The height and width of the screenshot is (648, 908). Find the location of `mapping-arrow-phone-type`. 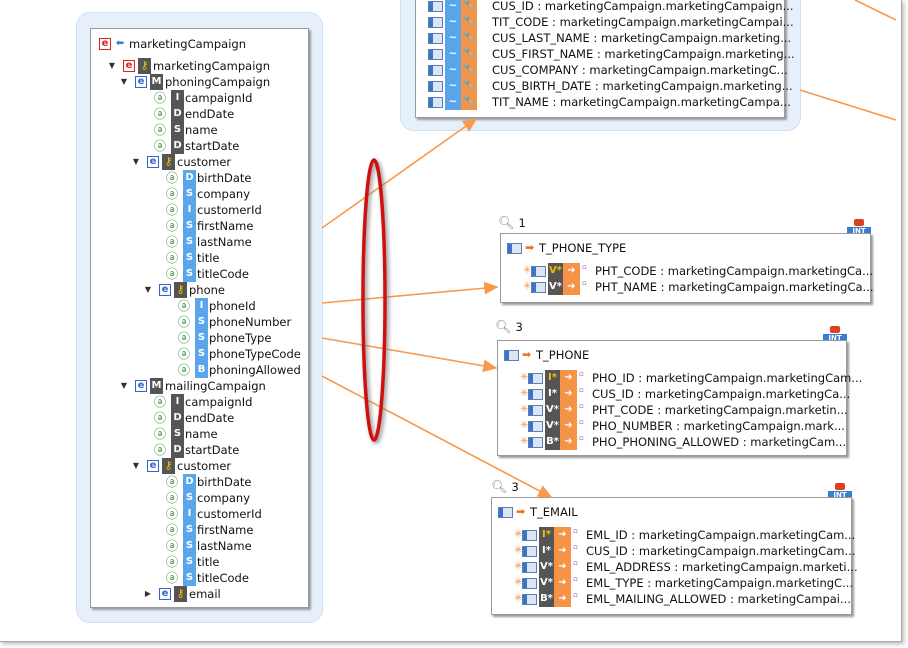

mapping-arrow-phone-type is located at coordinates (410, 292).